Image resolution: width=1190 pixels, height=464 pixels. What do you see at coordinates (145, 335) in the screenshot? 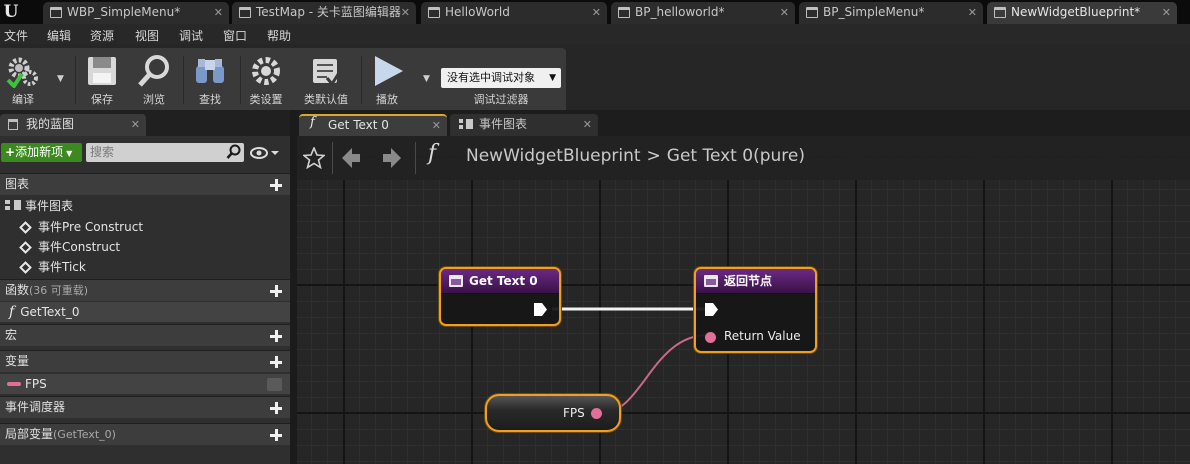
I see `section-macros: 宏` at bounding box center [145, 335].